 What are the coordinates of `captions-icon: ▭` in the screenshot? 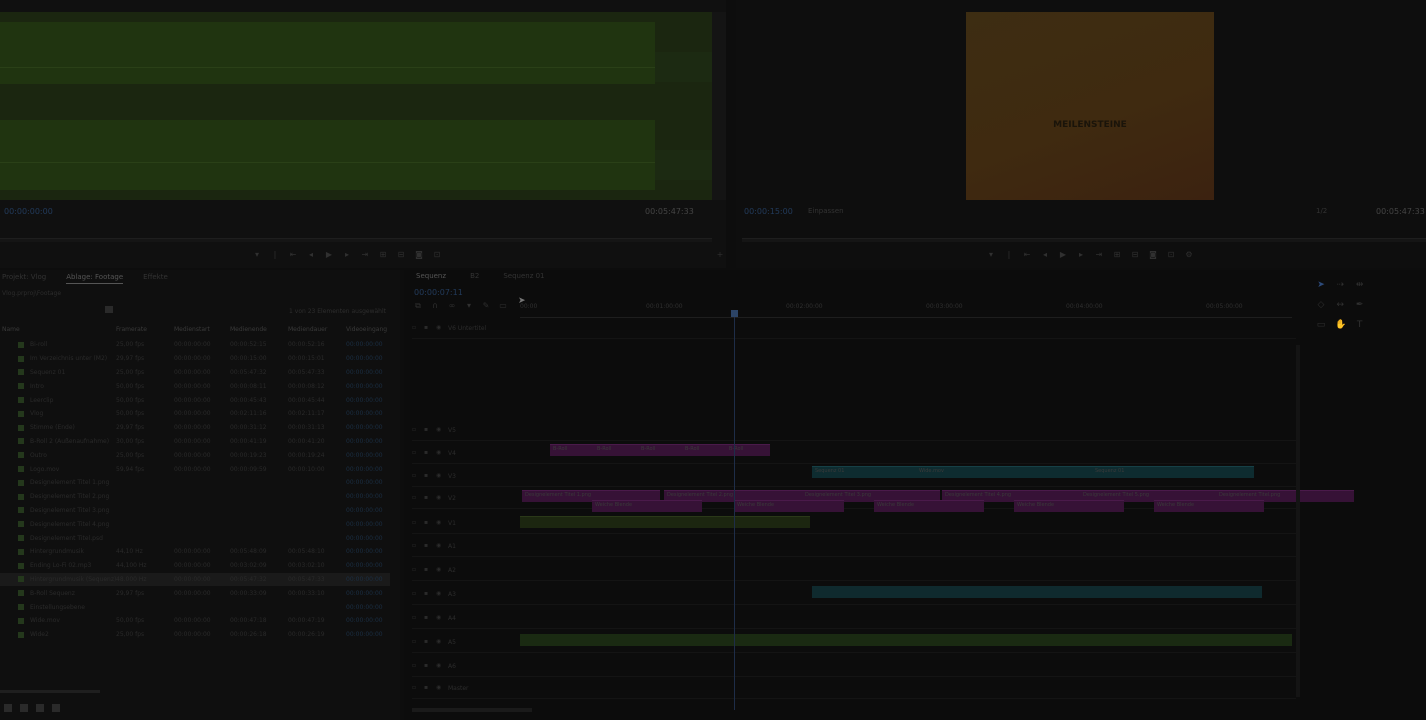 It's located at (503, 306).